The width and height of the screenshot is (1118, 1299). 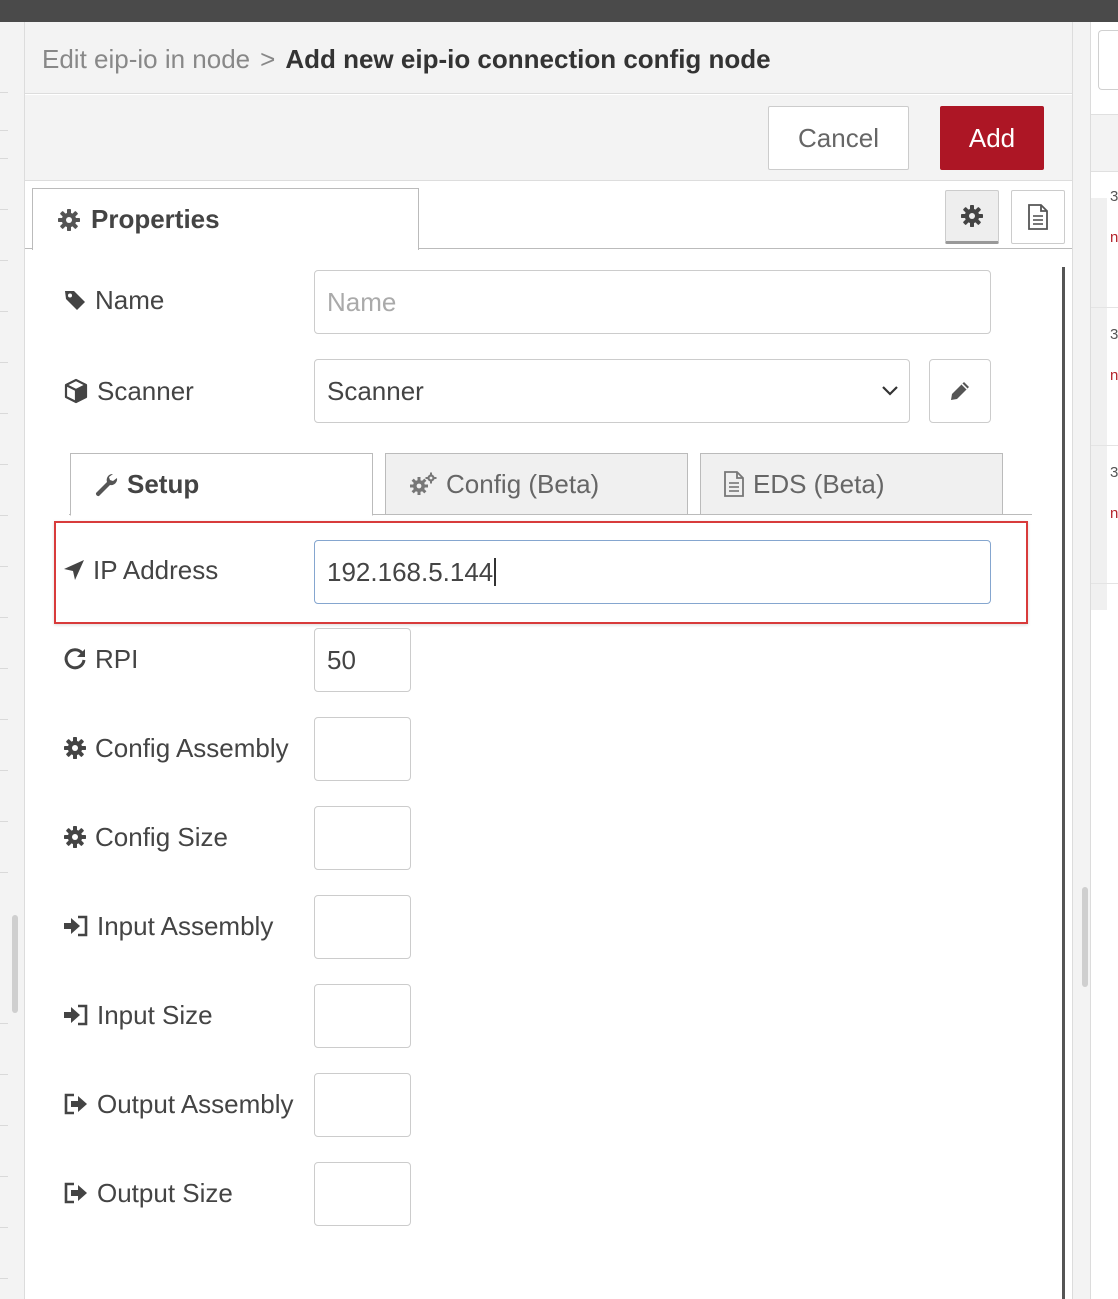 I want to click on tab-eds-beta: EDS (Beta), so click(x=851, y=484).